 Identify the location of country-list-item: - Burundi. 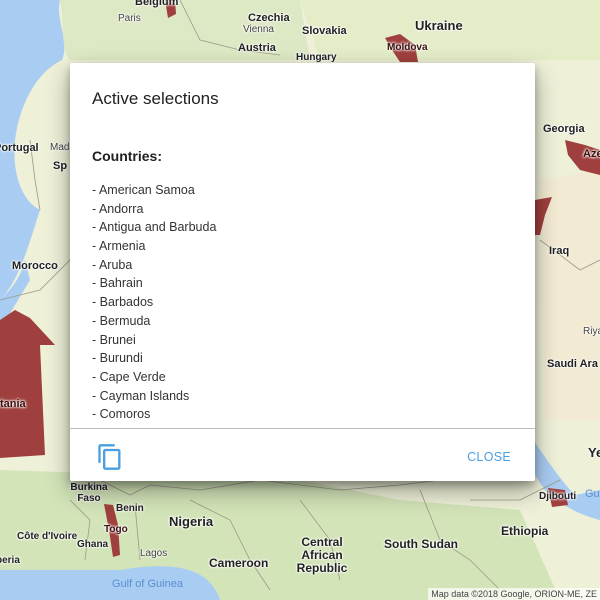
(117, 358).